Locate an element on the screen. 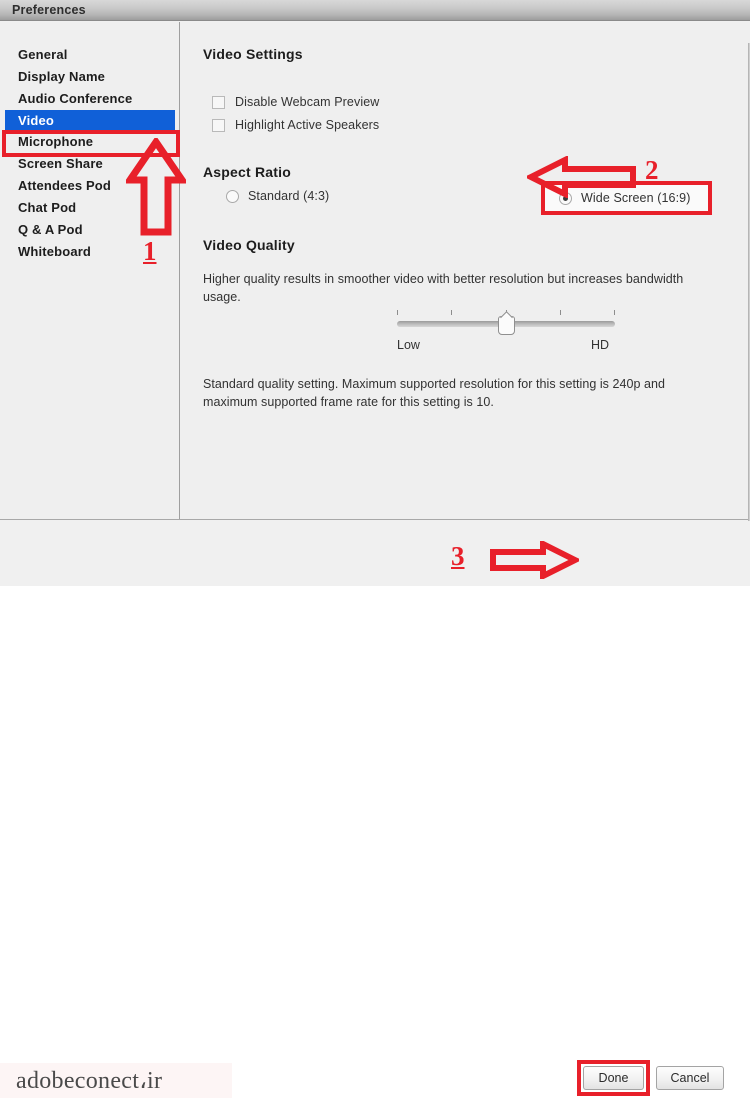 This screenshot has height=1098, width=750. video-settings-heading: Video Settings is located at coordinates (253, 54).